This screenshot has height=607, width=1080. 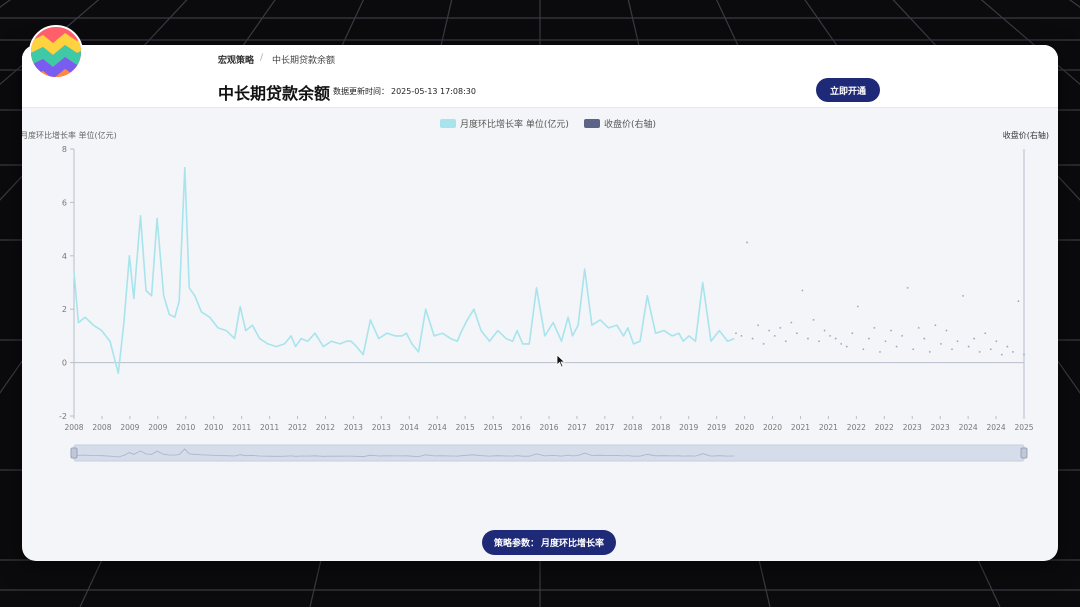 I want to click on breadcrumb-root: 宏观策略, so click(x=236, y=59).